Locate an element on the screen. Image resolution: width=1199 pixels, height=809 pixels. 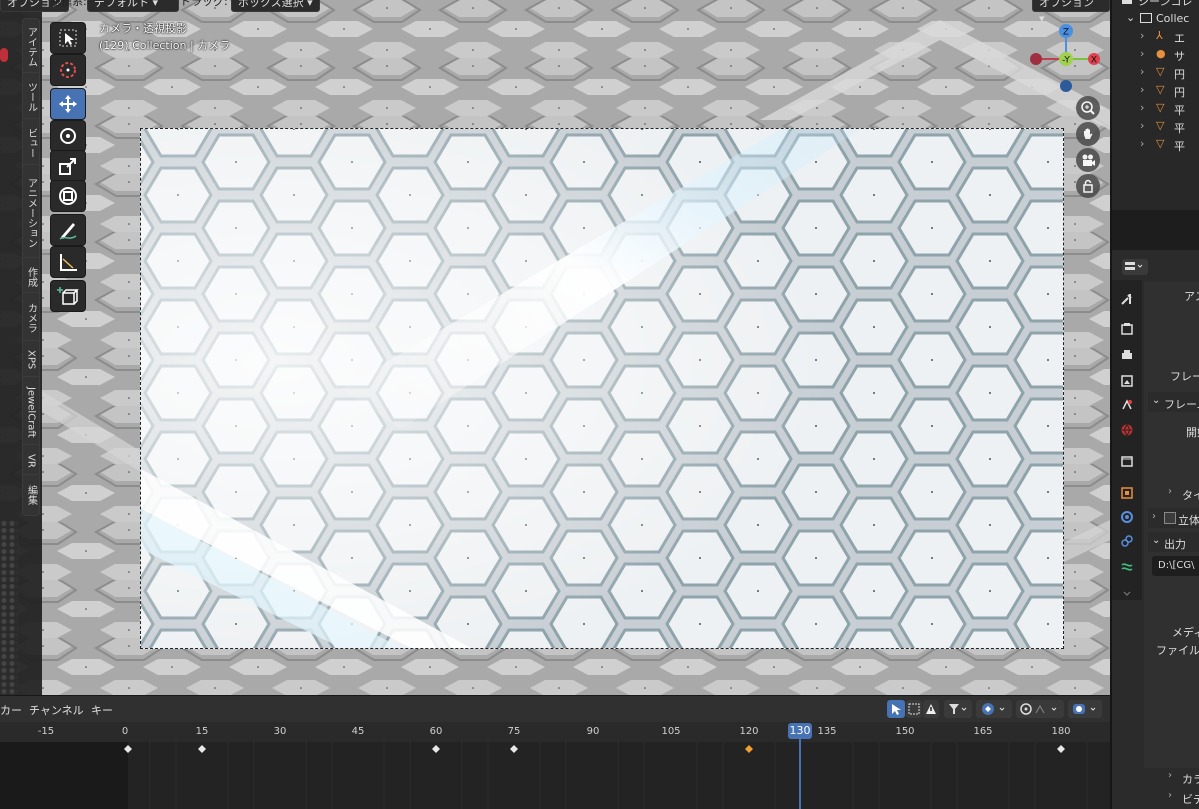
tab-create: 作成 is located at coordinates (31, 277).